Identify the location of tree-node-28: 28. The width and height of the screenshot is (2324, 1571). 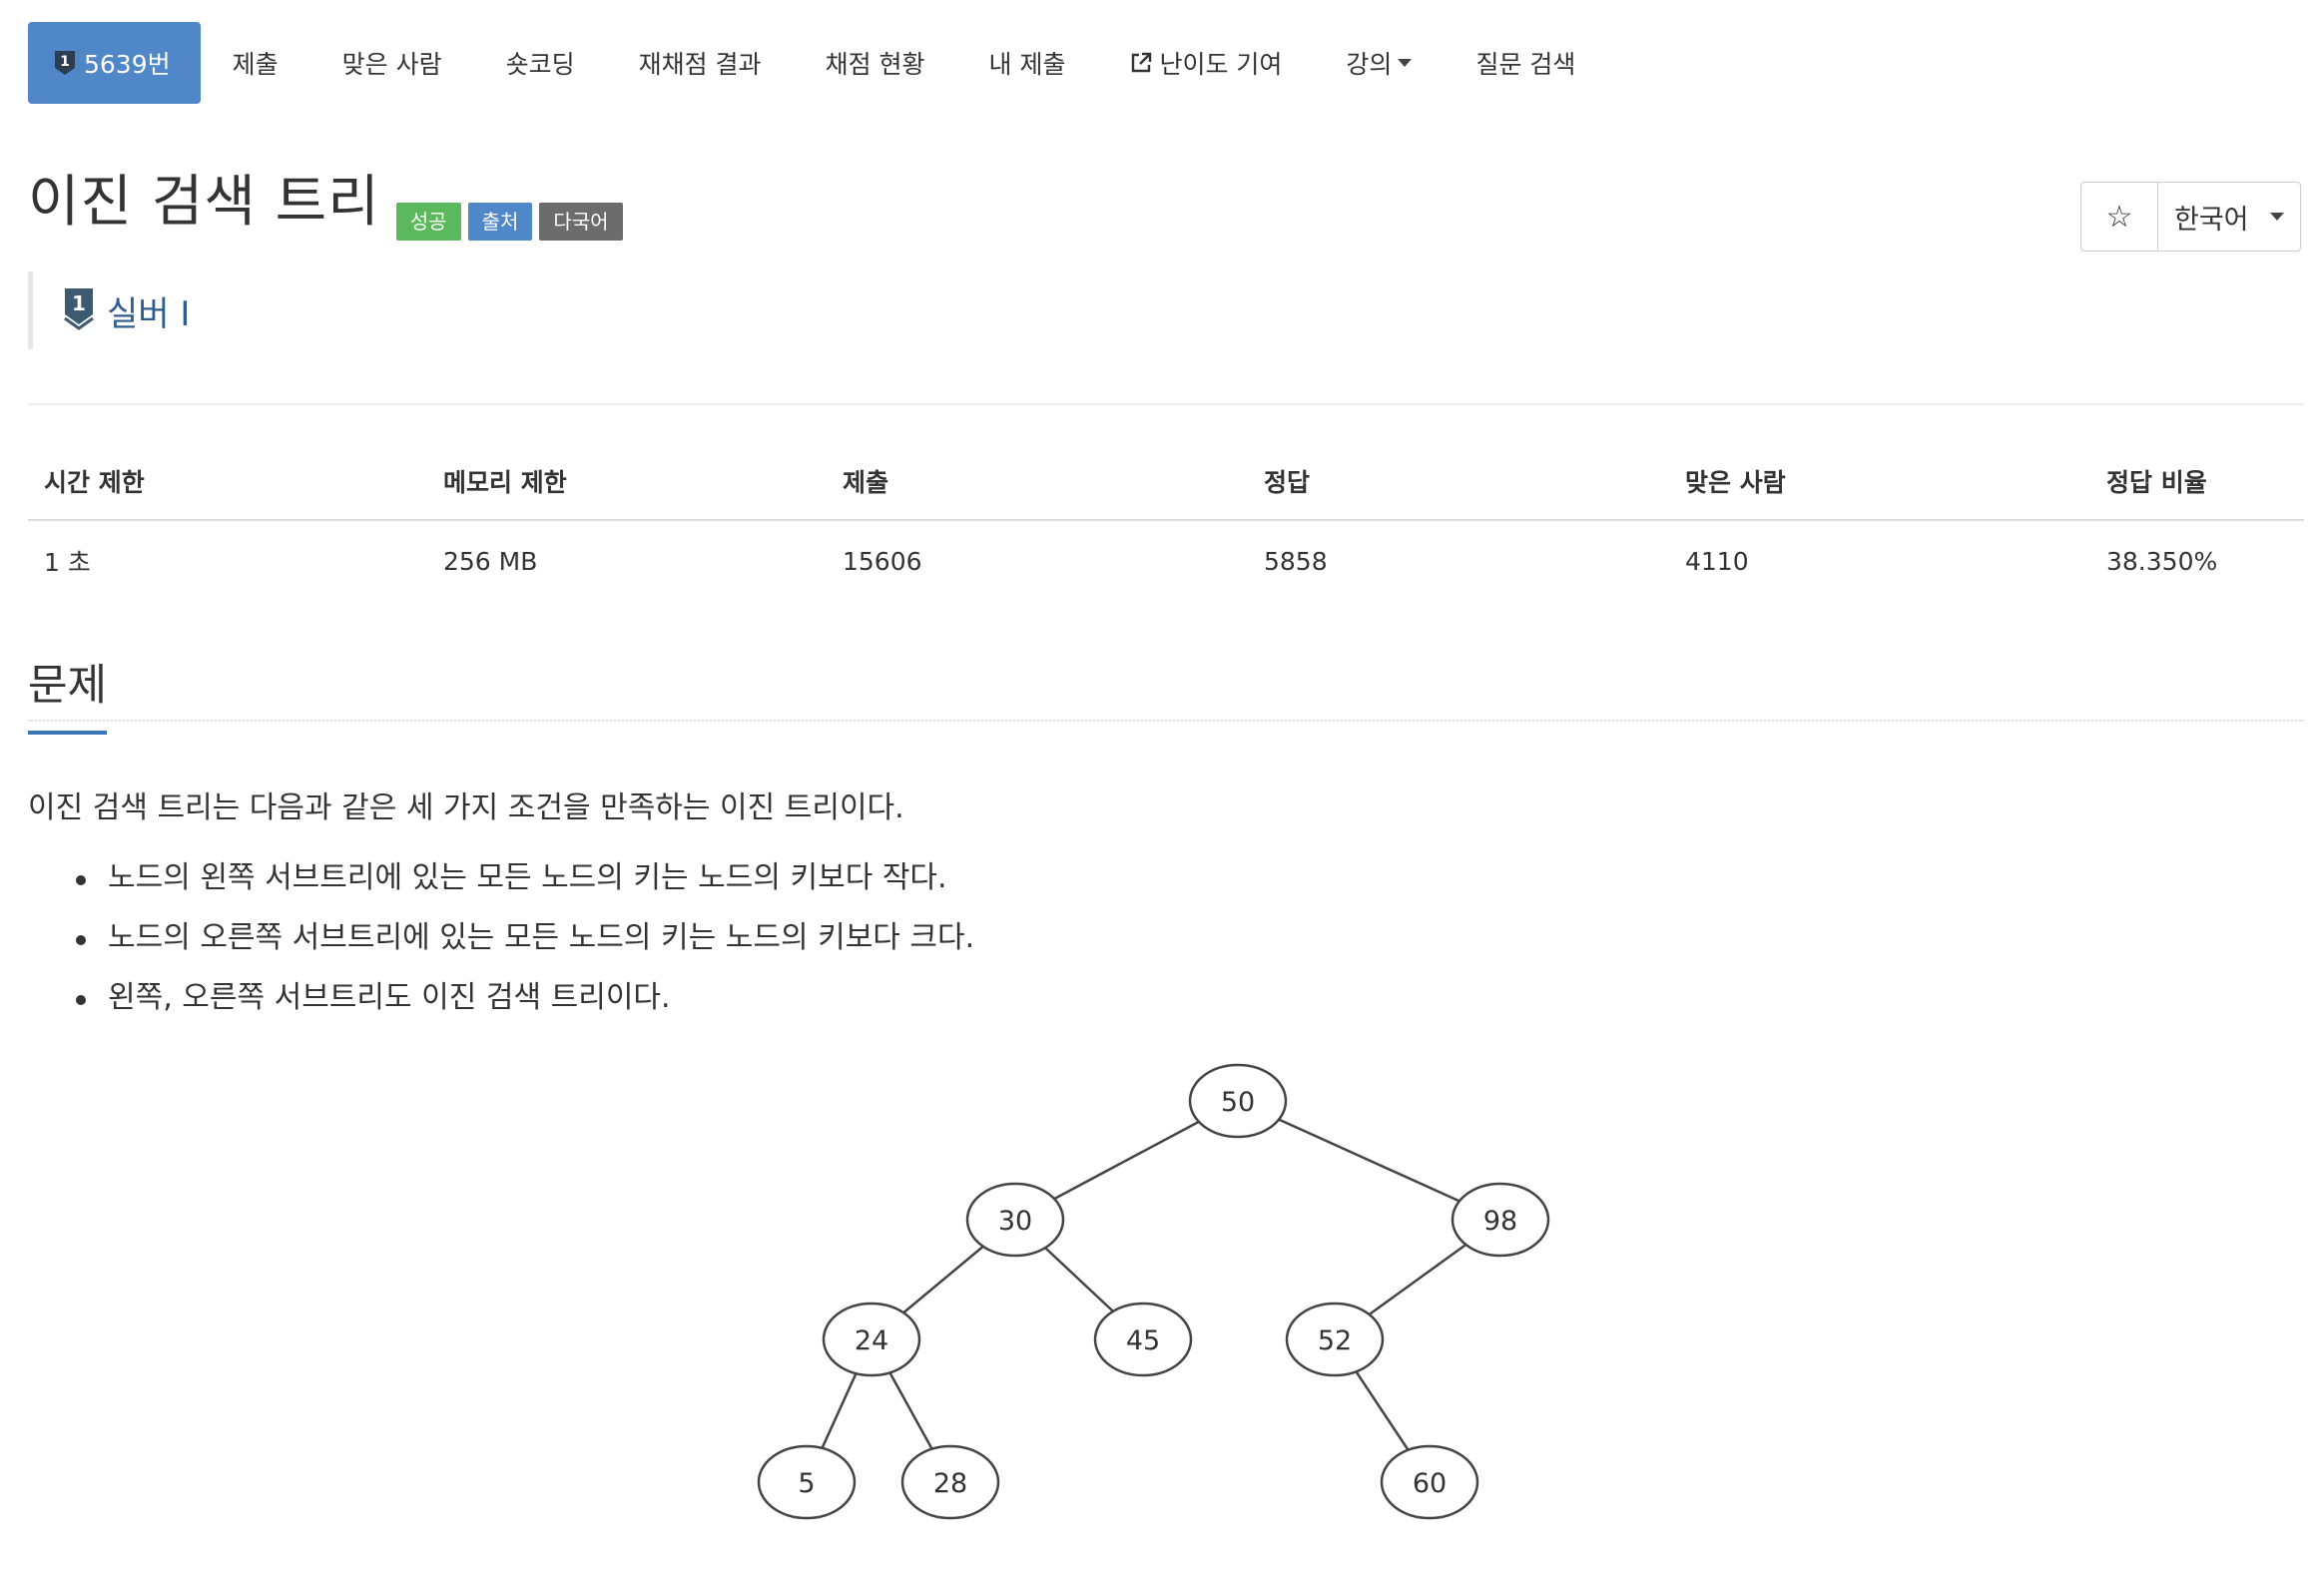
(950, 1482).